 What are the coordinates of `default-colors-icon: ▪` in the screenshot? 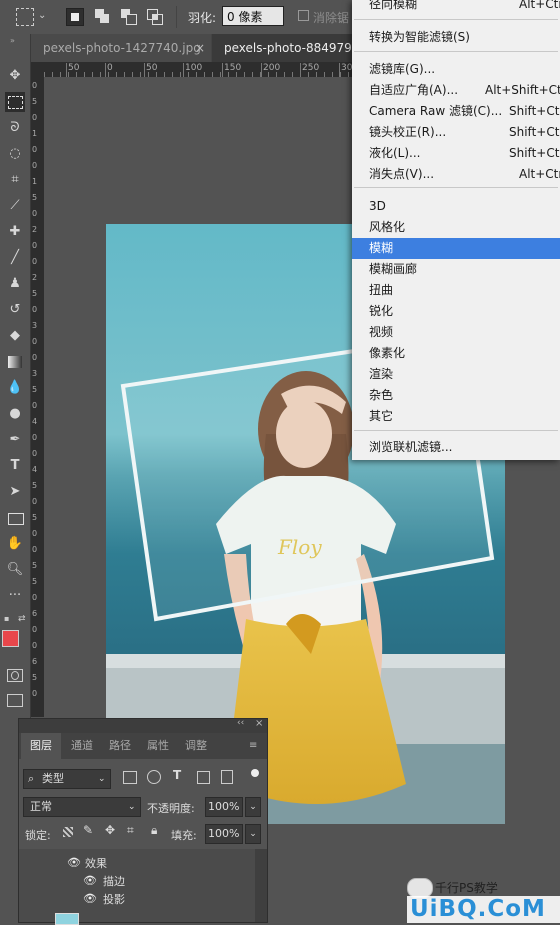 It's located at (6, 618).